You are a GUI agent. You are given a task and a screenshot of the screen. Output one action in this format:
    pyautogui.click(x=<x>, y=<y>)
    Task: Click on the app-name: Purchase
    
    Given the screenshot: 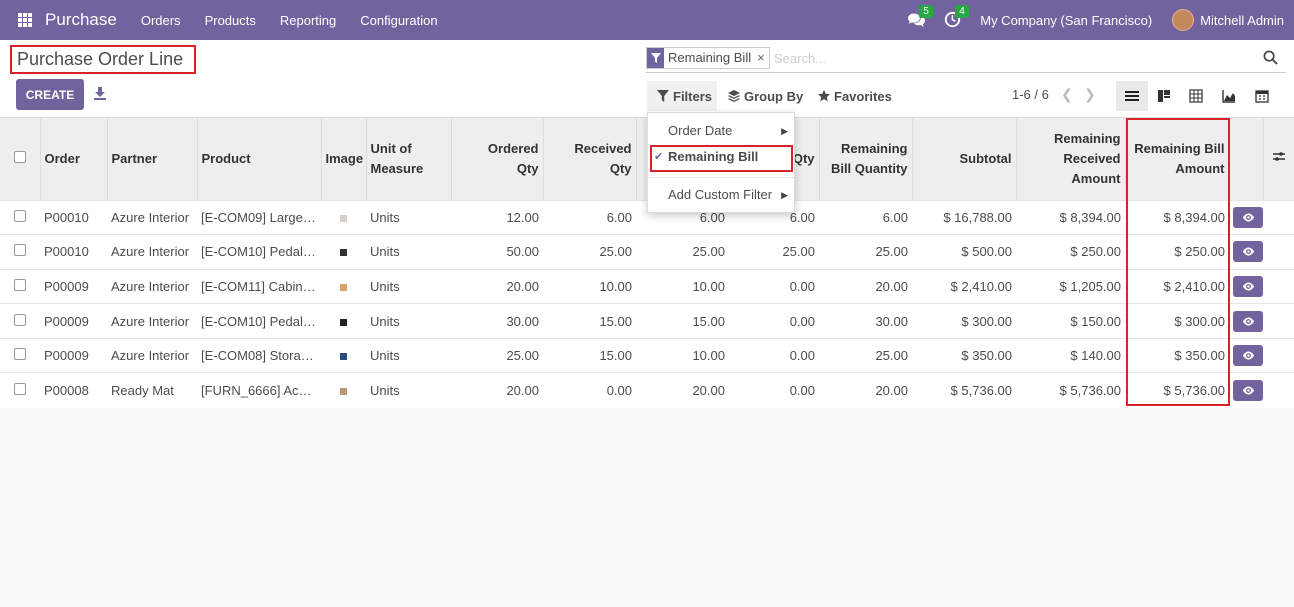 What is the action you would take?
    pyautogui.click(x=81, y=20)
    